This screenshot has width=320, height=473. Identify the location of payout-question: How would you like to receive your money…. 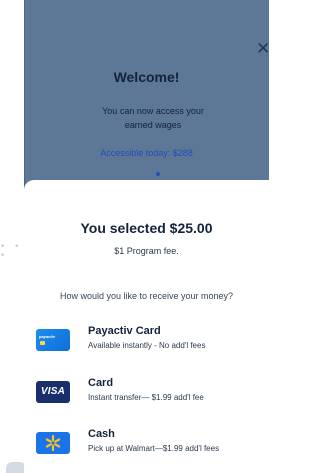
(146, 296).